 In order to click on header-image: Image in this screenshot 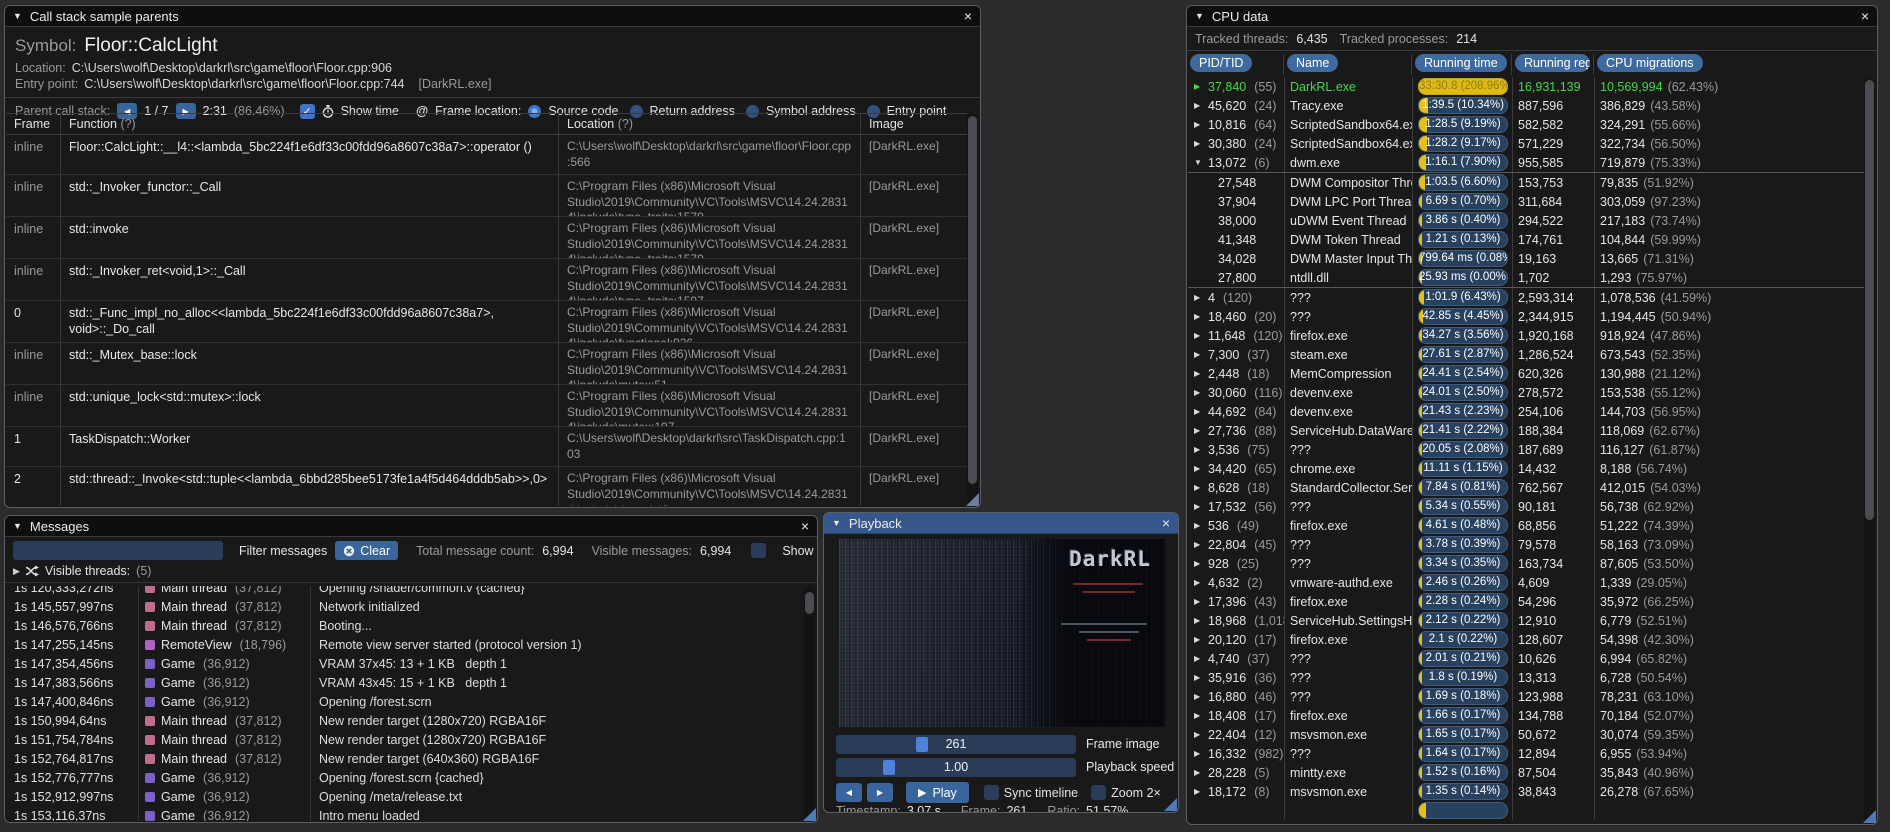, I will do `click(913, 124)`.